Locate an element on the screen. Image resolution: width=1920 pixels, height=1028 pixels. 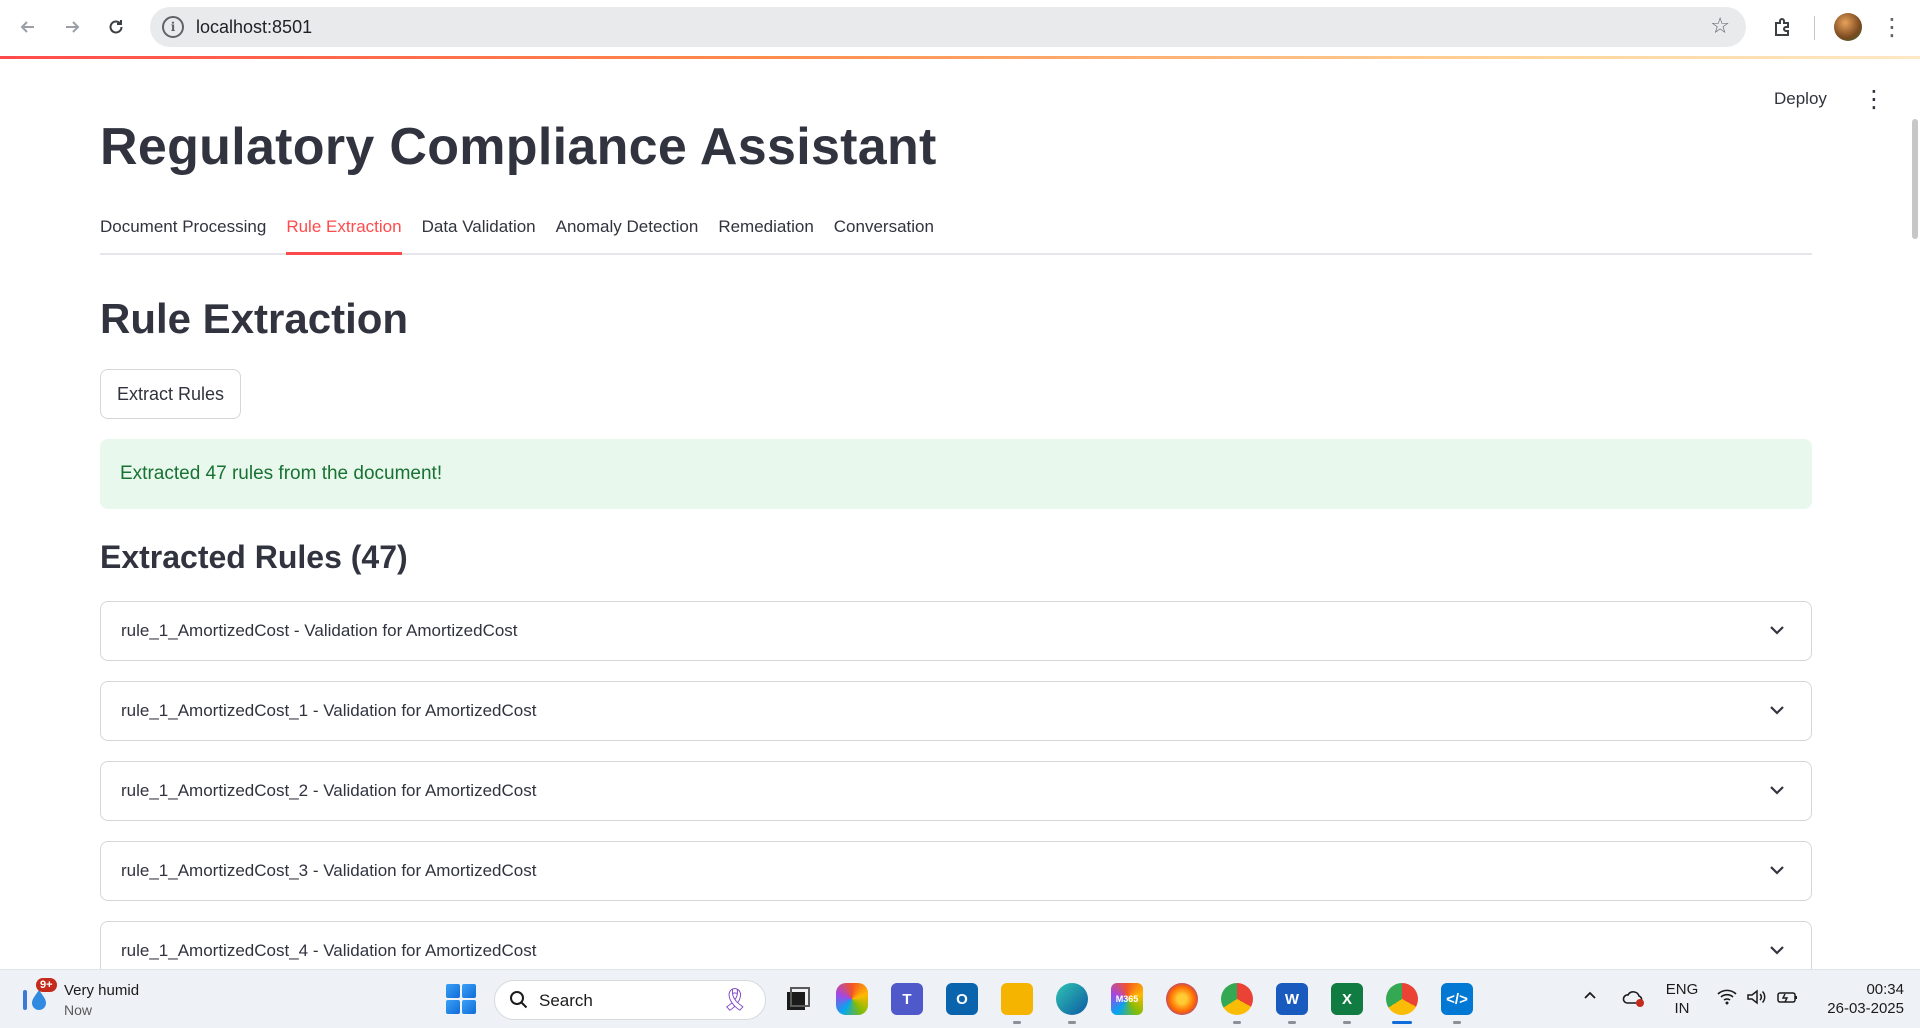
page-scrollbar is located at coordinates (1915, 179).